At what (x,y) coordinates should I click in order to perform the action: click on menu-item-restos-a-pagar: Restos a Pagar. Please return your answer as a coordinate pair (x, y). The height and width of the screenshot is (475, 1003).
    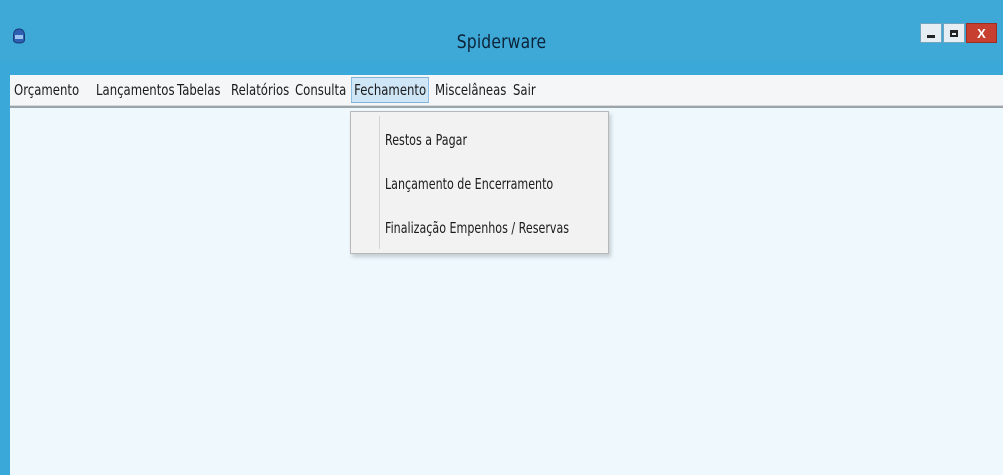
    Looking at the image, I should click on (426, 140).